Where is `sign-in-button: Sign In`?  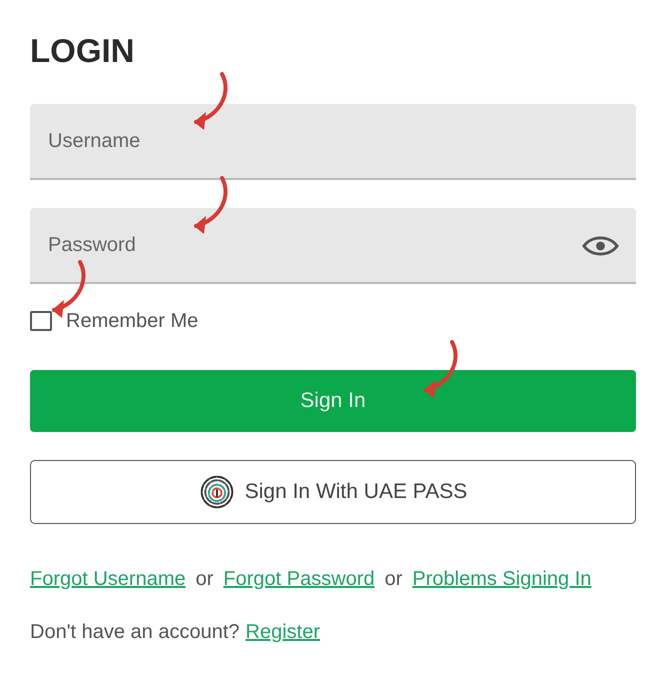
sign-in-button: Sign In is located at coordinates (333, 401).